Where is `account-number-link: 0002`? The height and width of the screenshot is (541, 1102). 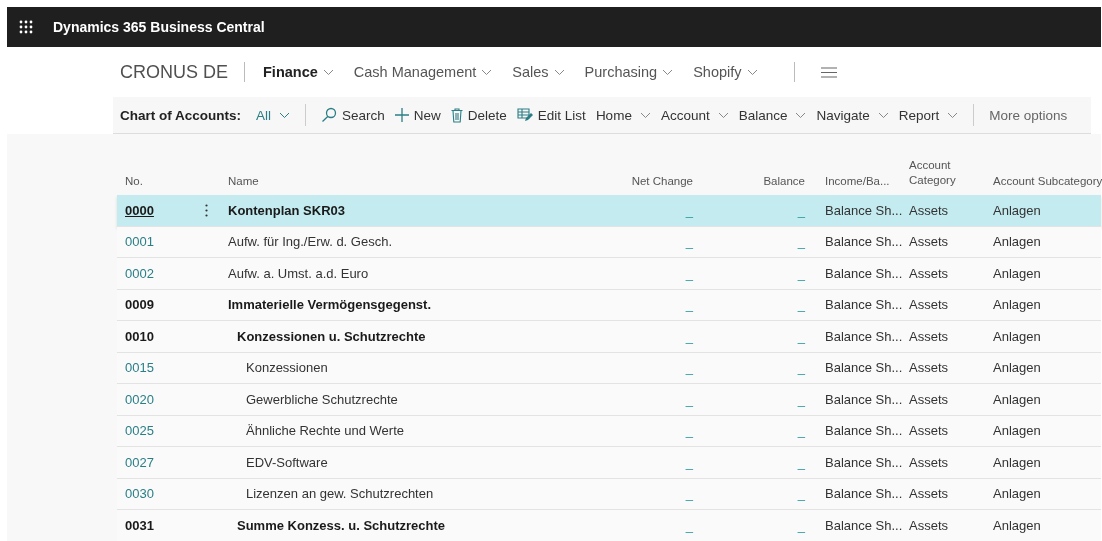
account-number-link: 0002 is located at coordinates (161, 273).